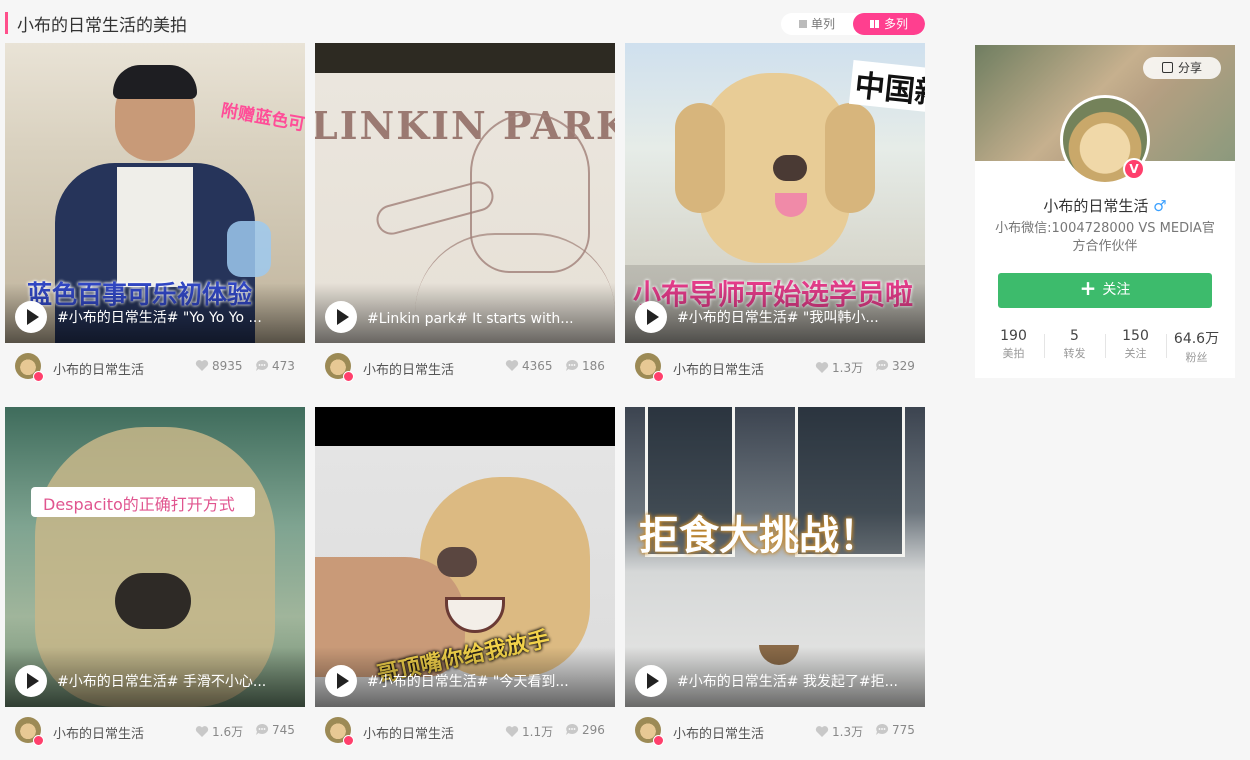 Image resolution: width=1250 pixels, height=760 pixels. What do you see at coordinates (700, 158) in the screenshot?
I see `dog-ear-left` at bounding box center [700, 158].